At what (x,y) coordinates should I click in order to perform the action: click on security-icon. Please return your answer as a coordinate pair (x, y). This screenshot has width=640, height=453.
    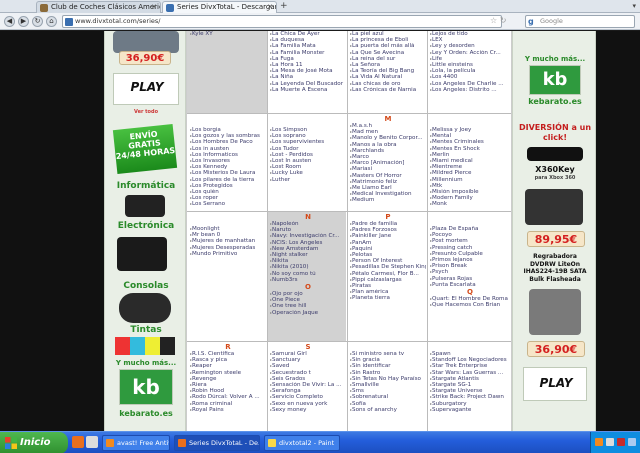
    Looking at the image, I should click on (621, 442).